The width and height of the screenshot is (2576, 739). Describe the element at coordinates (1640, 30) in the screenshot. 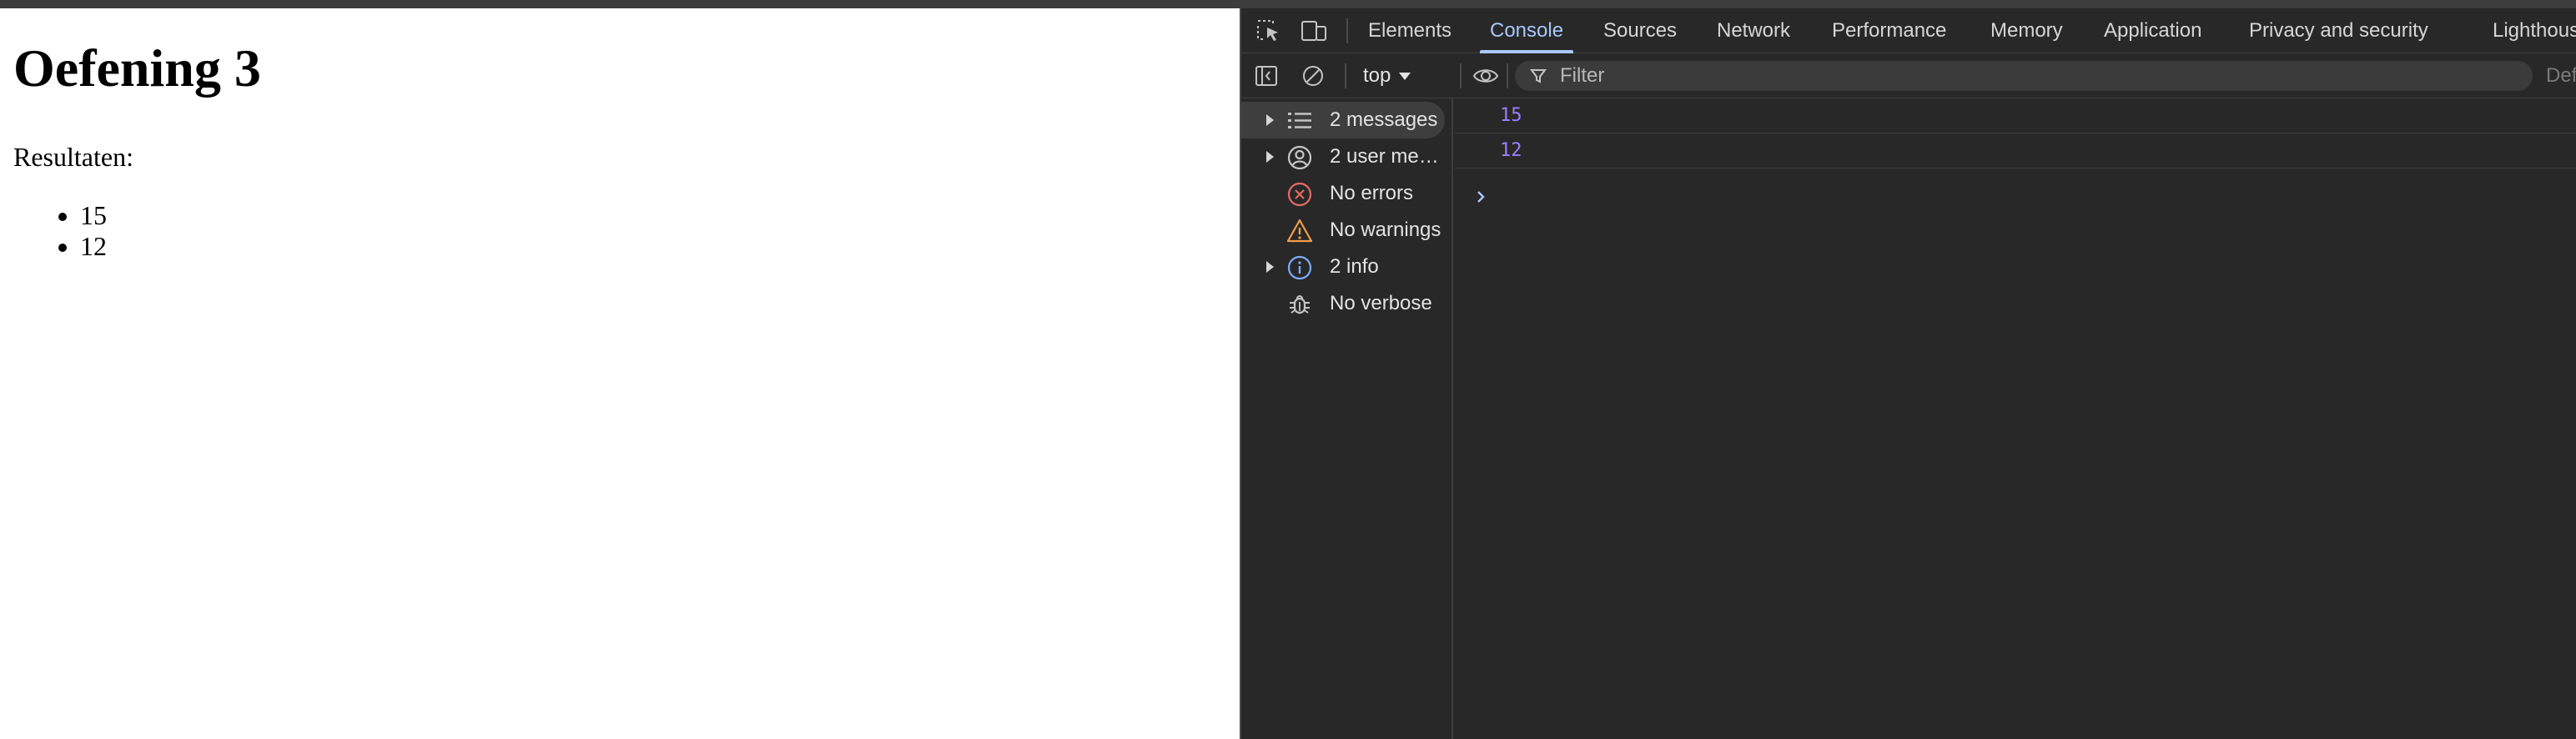

I see `tab-sources: Sources` at that location.